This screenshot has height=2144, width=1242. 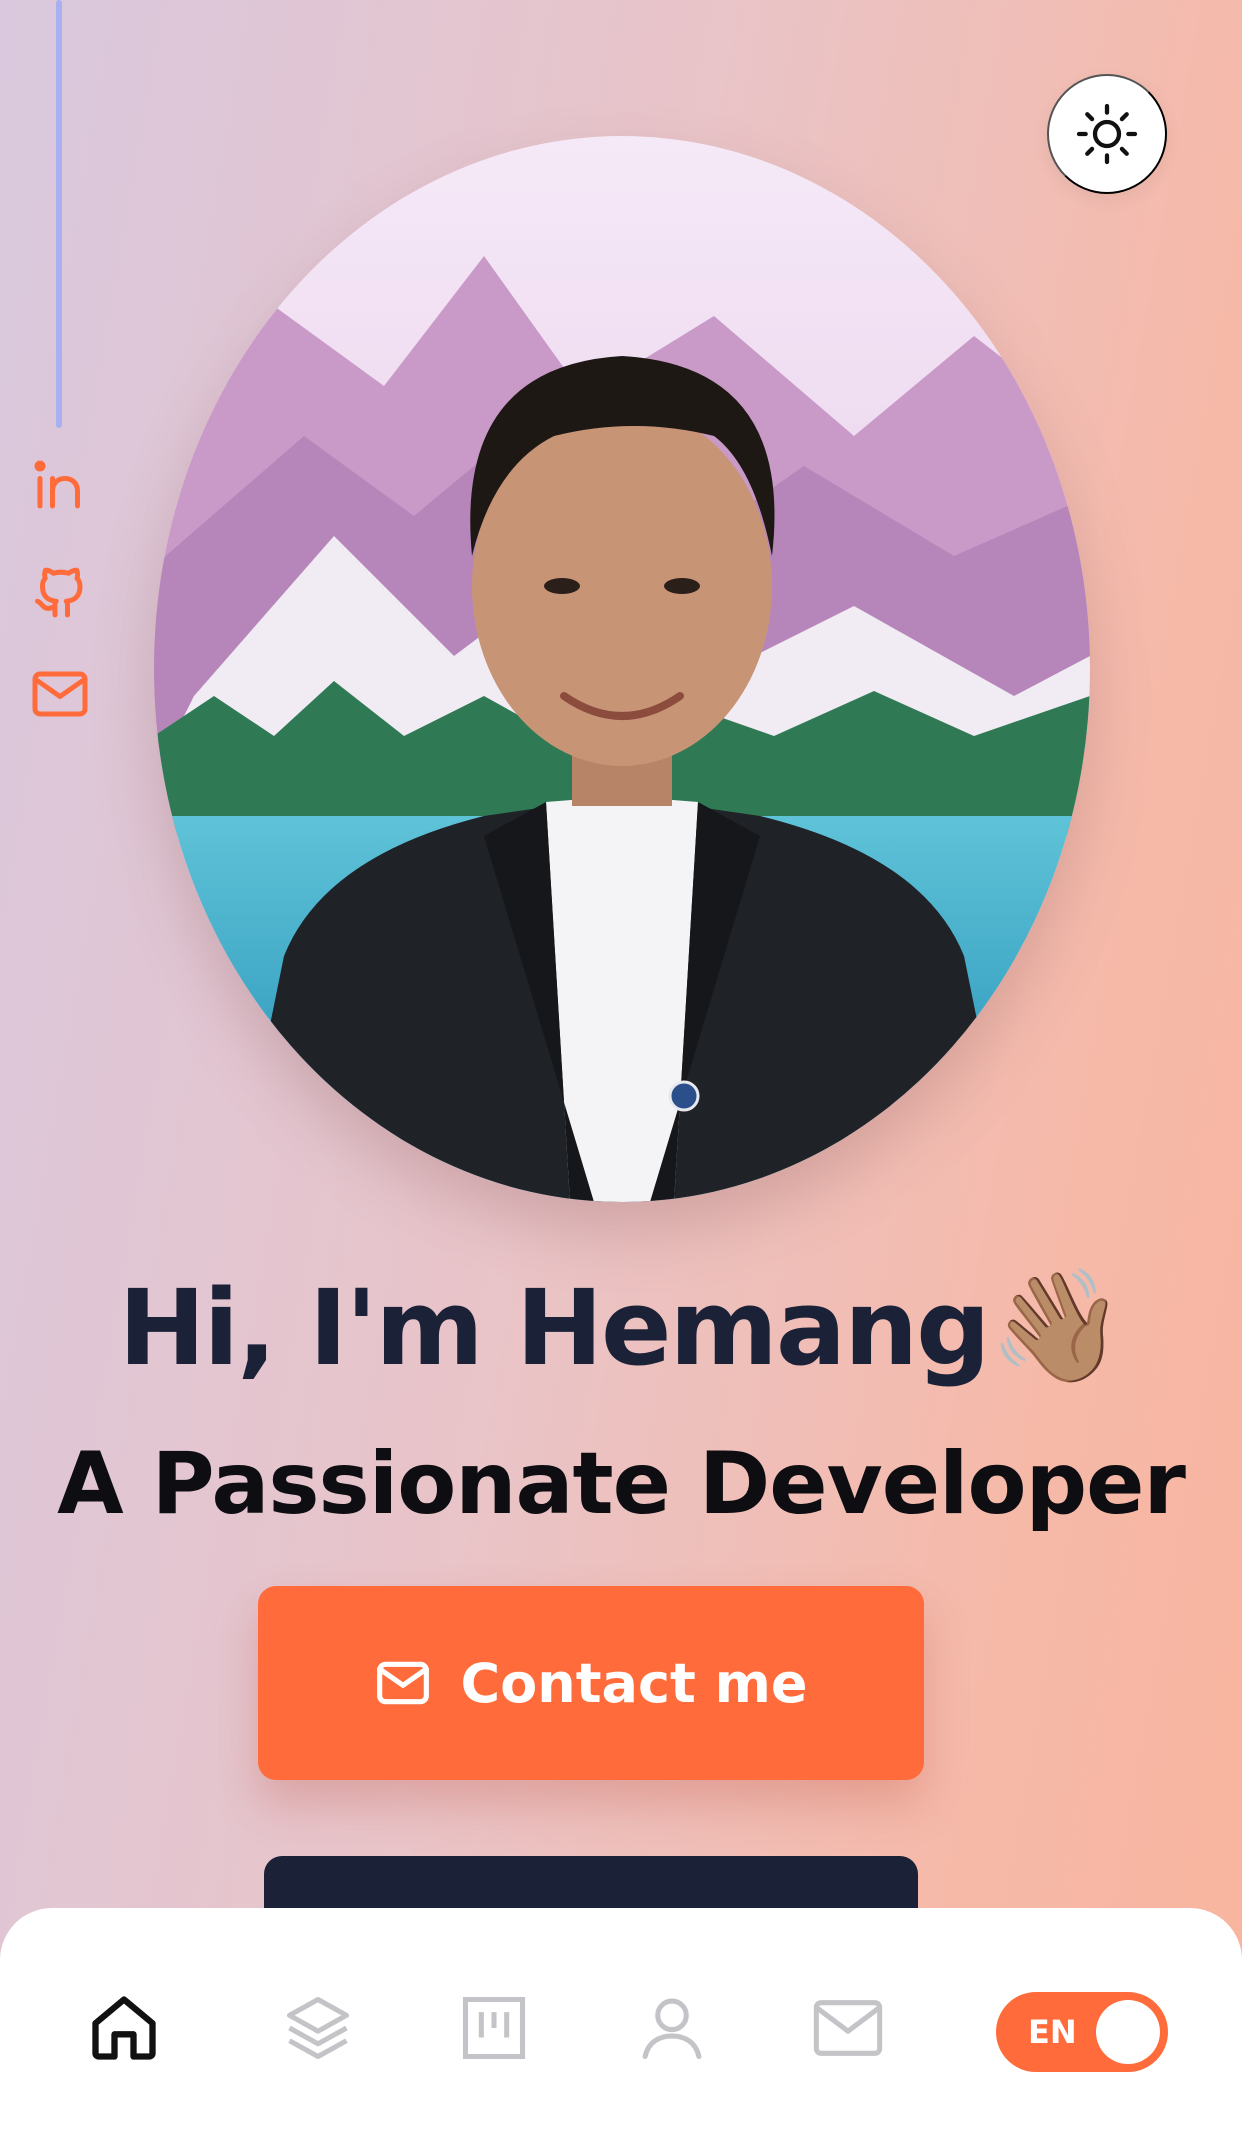 I want to click on github-icon, so click(x=59, y=592).